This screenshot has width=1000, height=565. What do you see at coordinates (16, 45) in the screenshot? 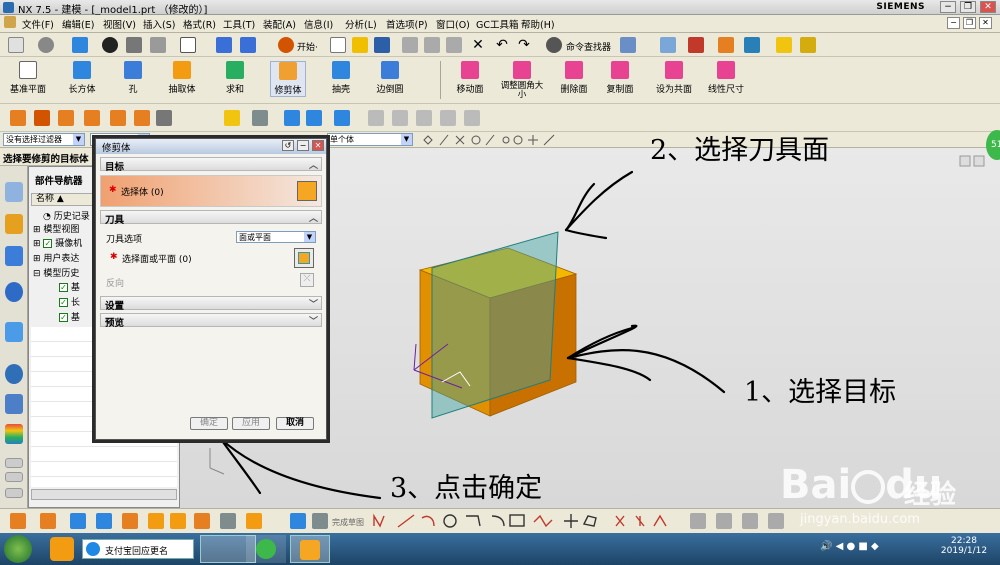
I see `select-icon` at bounding box center [16, 45].